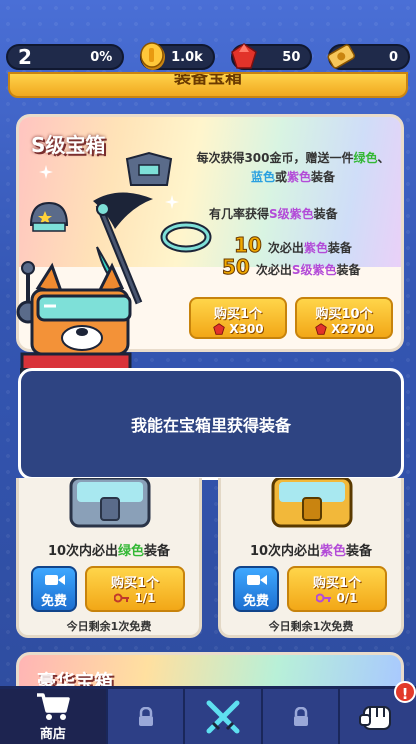 This screenshot has height=744, width=416. Describe the element at coordinates (53, 706) in the screenshot. I see `shopping-cart-icon` at that location.